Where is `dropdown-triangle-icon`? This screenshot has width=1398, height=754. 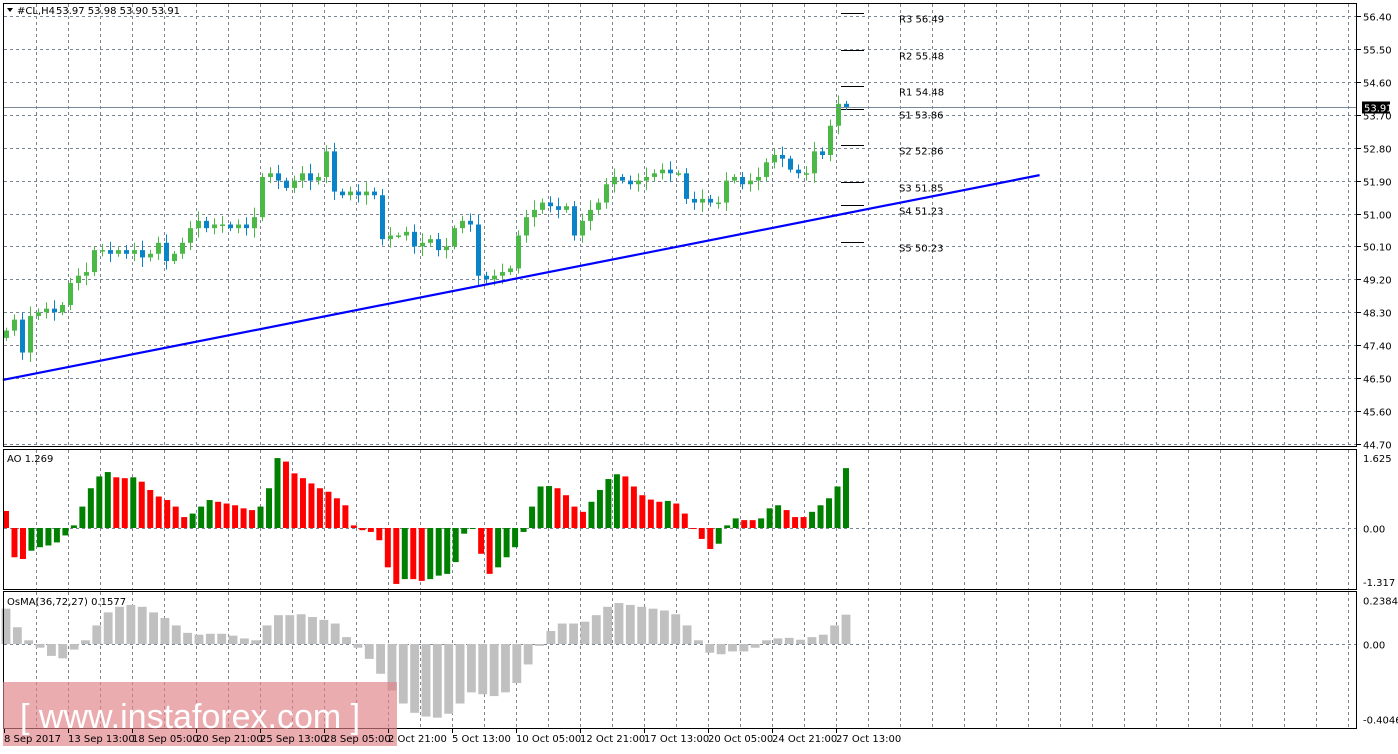 dropdown-triangle-icon is located at coordinates (10, 10).